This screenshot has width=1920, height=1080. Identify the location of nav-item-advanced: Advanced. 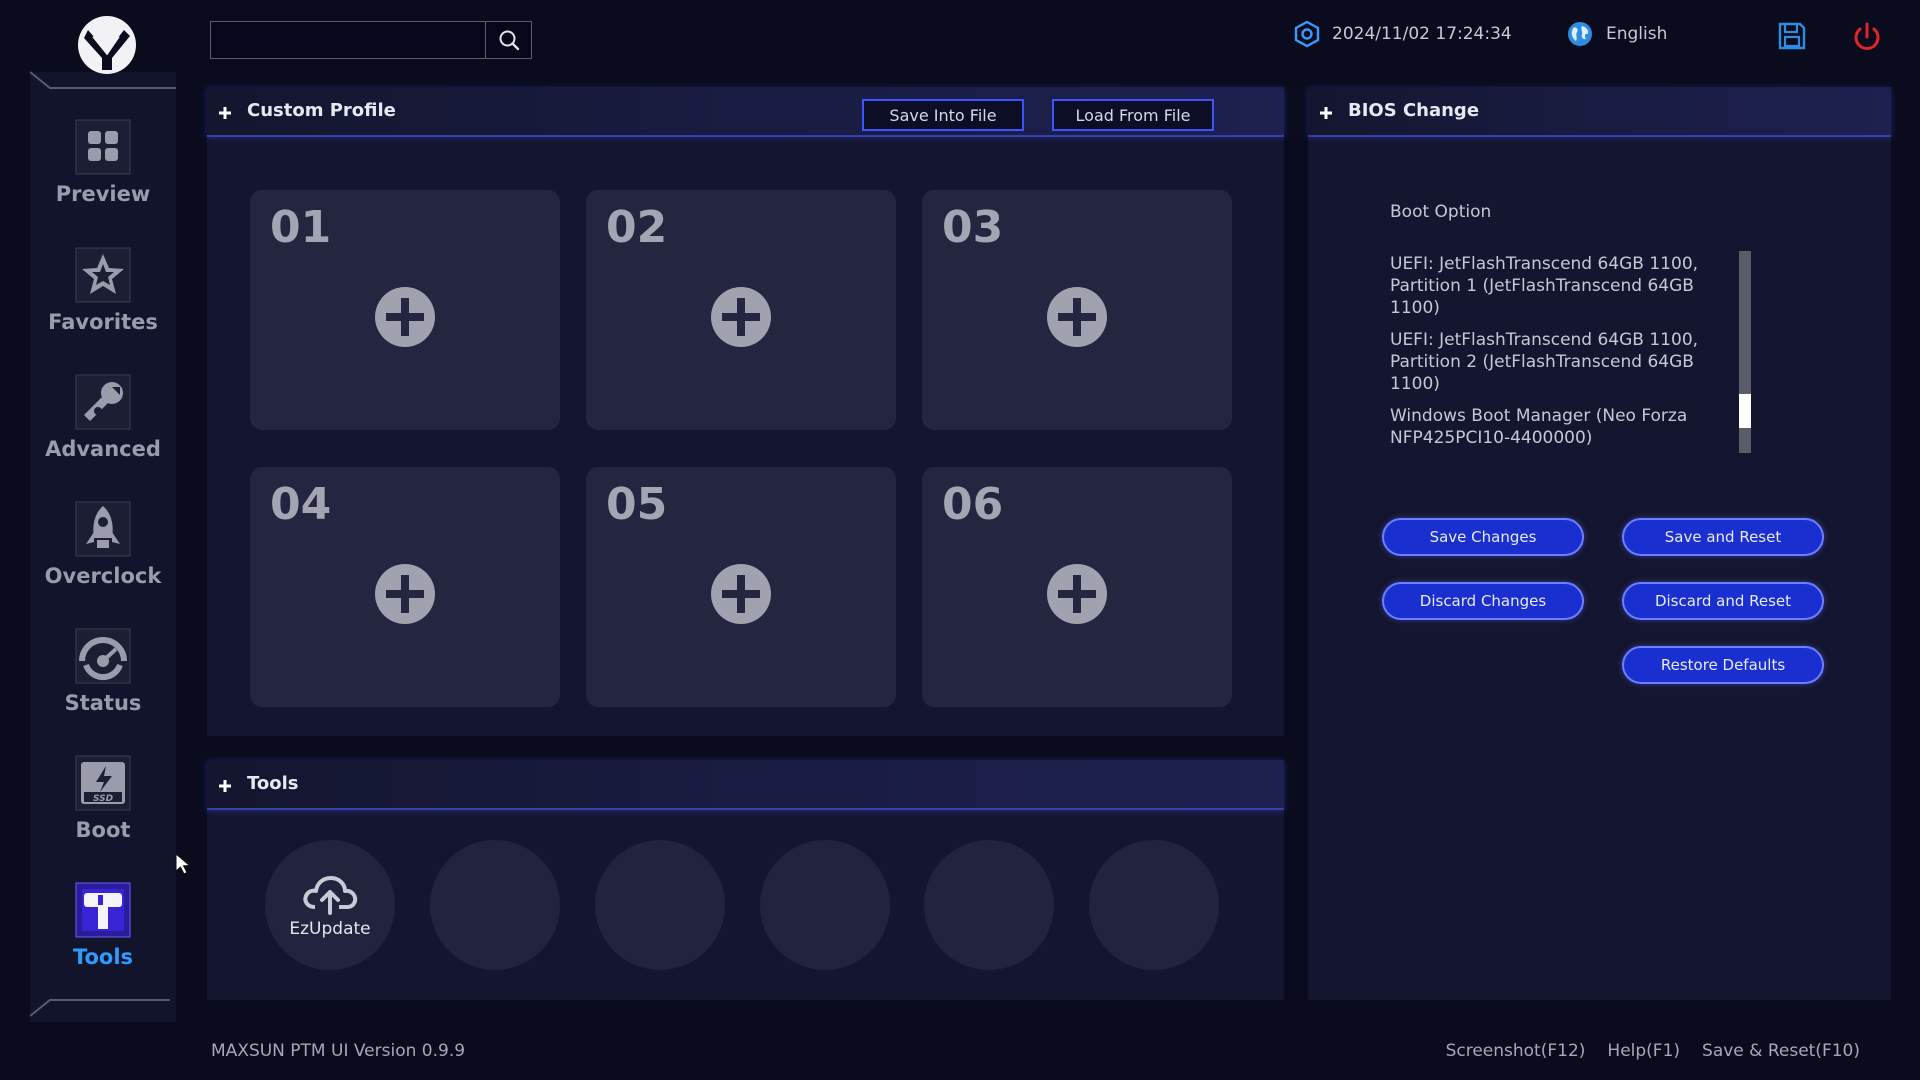
(103, 428).